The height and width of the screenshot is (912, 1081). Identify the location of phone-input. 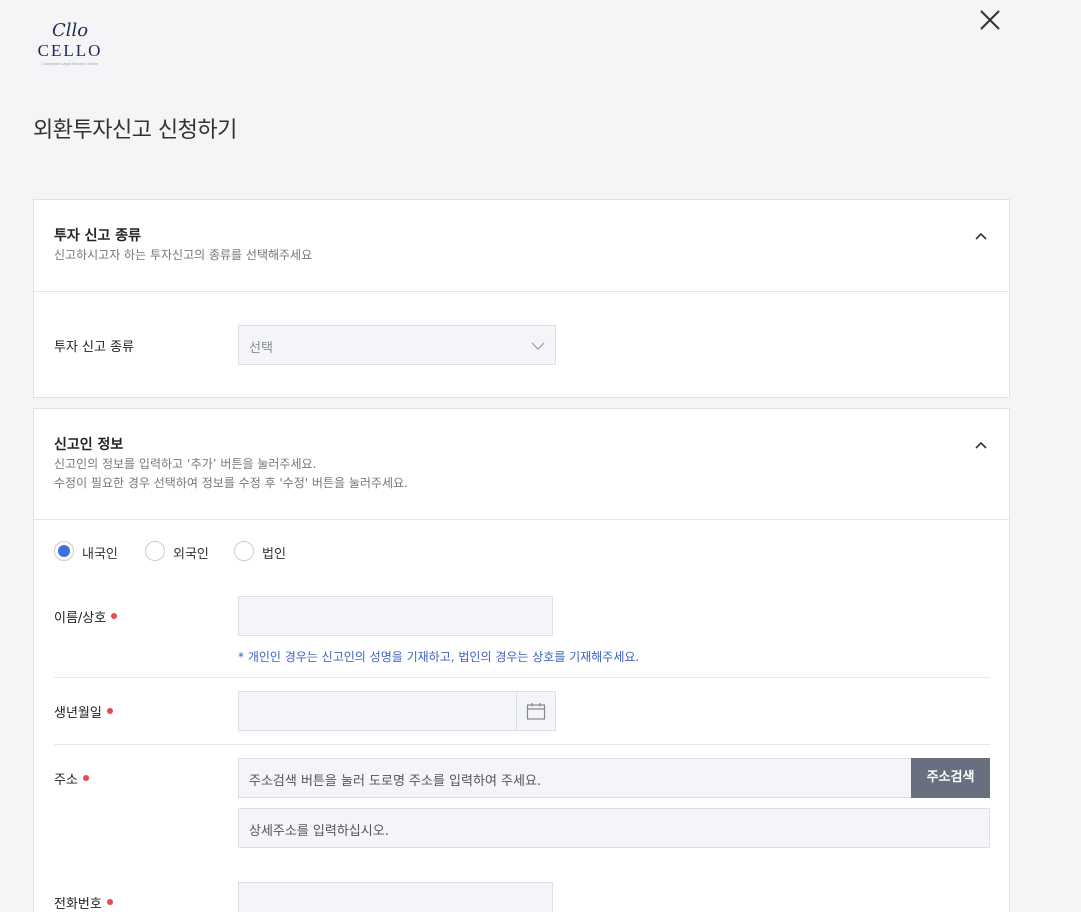
(395, 897).